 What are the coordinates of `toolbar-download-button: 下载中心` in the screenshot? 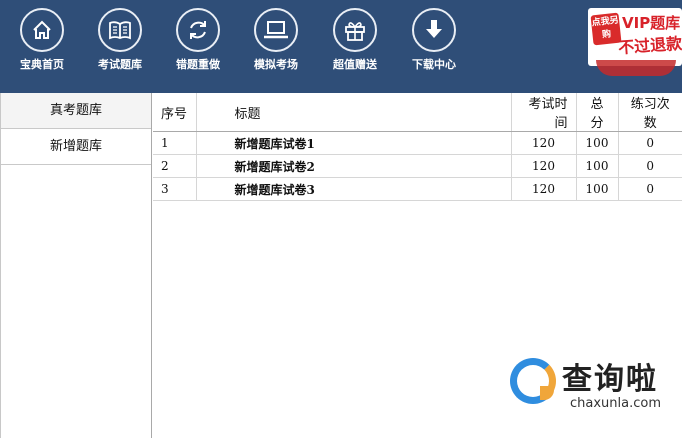 It's located at (433, 40).